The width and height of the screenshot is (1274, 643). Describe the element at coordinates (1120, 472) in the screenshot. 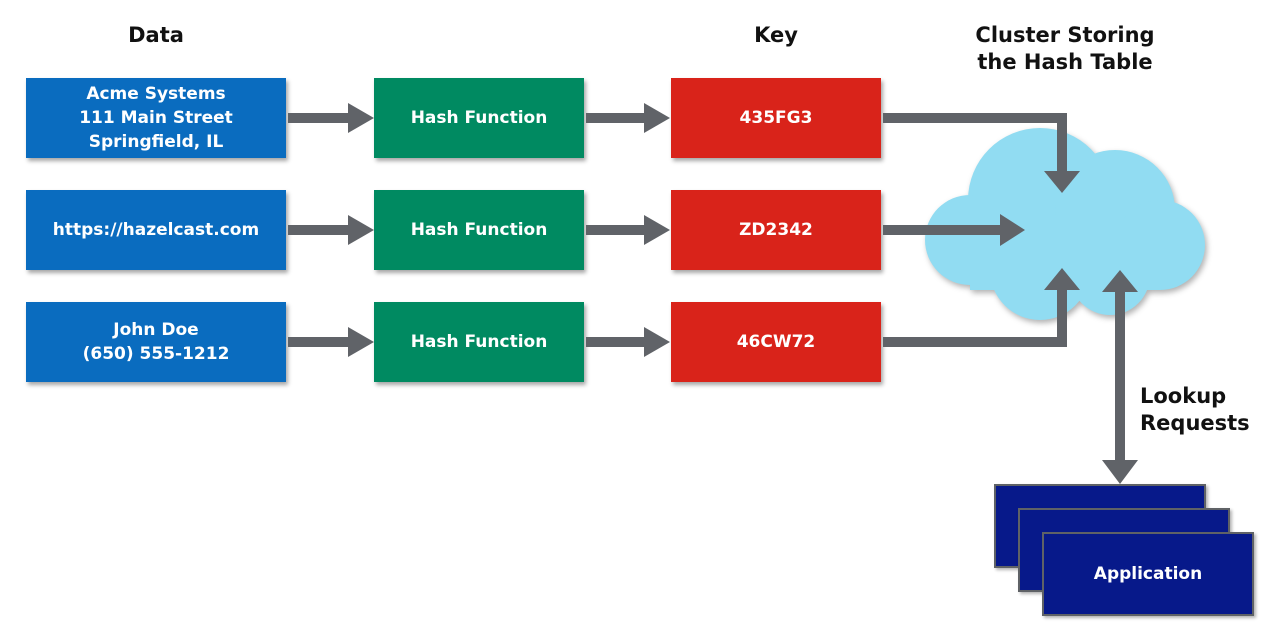

I see `arrow-lookup-head-down` at that location.